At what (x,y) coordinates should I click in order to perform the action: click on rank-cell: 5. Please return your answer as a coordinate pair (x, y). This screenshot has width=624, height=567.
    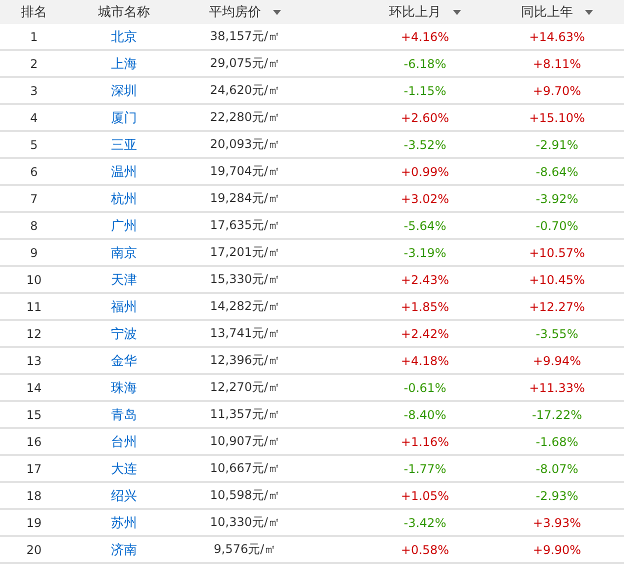
    Looking at the image, I should click on (34, 145).